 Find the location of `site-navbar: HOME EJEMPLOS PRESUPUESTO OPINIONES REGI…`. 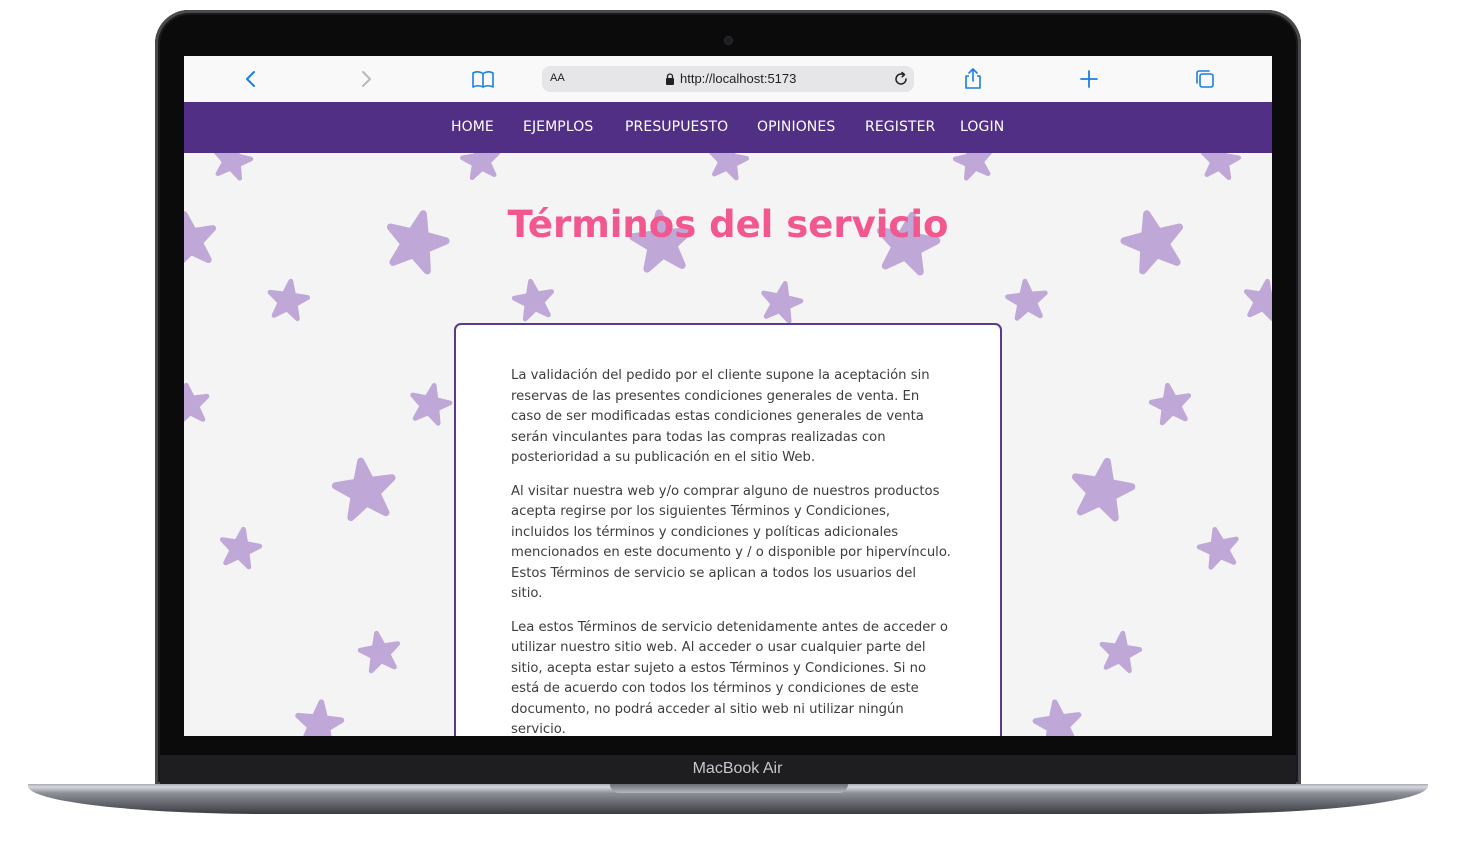

site-navbar: HOME EJEMPLOS PRESUPUESTO OPINIONES REGI… is located at coordinates (728, 127).